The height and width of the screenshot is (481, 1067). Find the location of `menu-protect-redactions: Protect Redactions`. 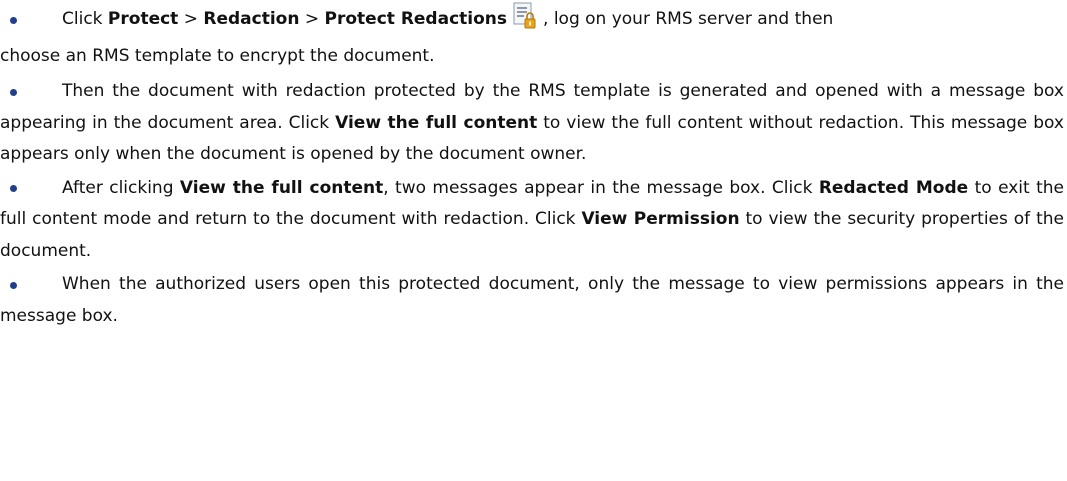

menu-protect-redactions: Protect Redactions is located at coordinates (416, 19).